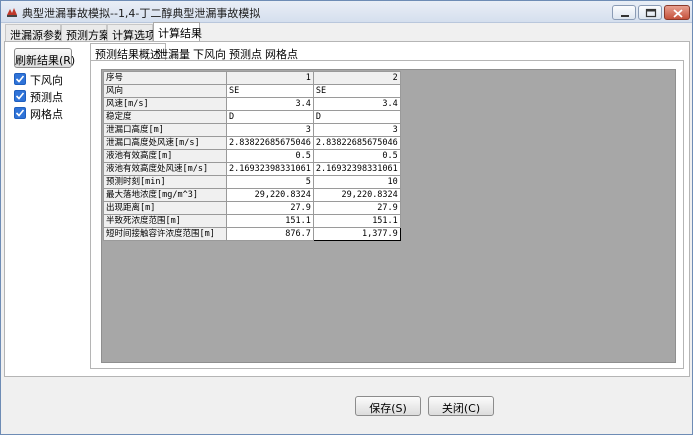 The height and width of the screenshot is (435, 693). Describe the element at coordinates (270, 234) in the screenshot. I see `table-cell: 876.7` at that location.